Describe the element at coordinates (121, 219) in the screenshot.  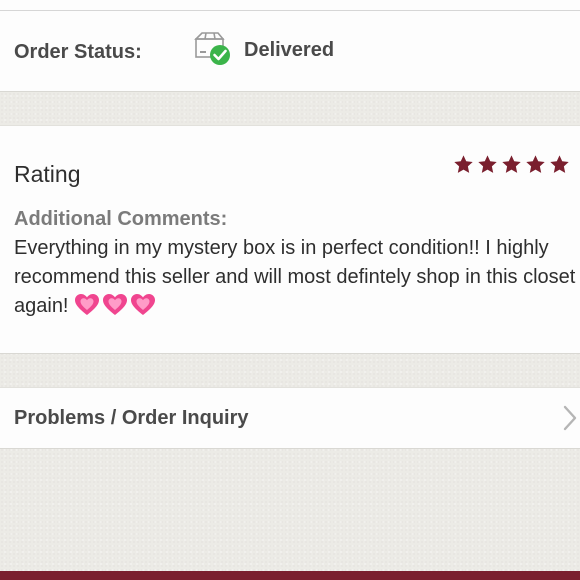
I see `additional-comments-label: Additional Comments:` at that location.